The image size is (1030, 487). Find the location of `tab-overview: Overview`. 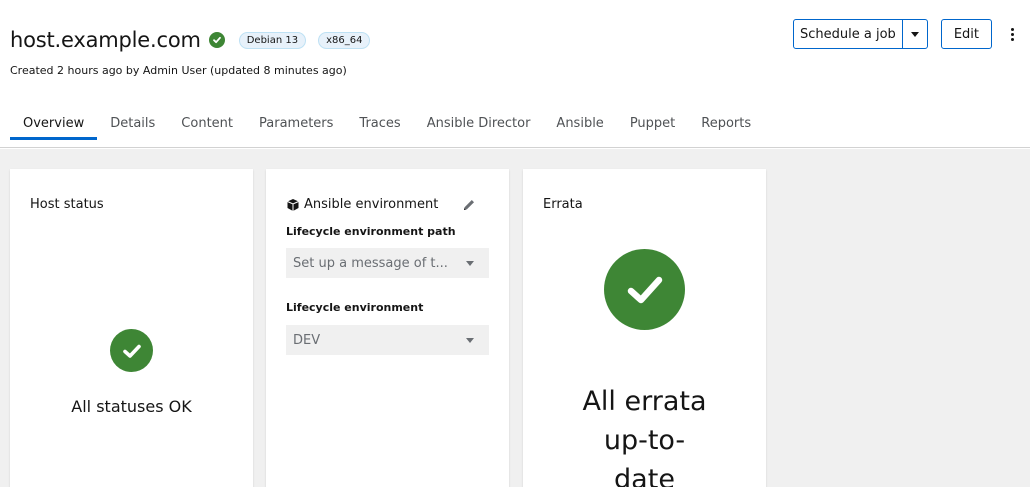

tab-overview: Overview is located at coordinates (54, 124).